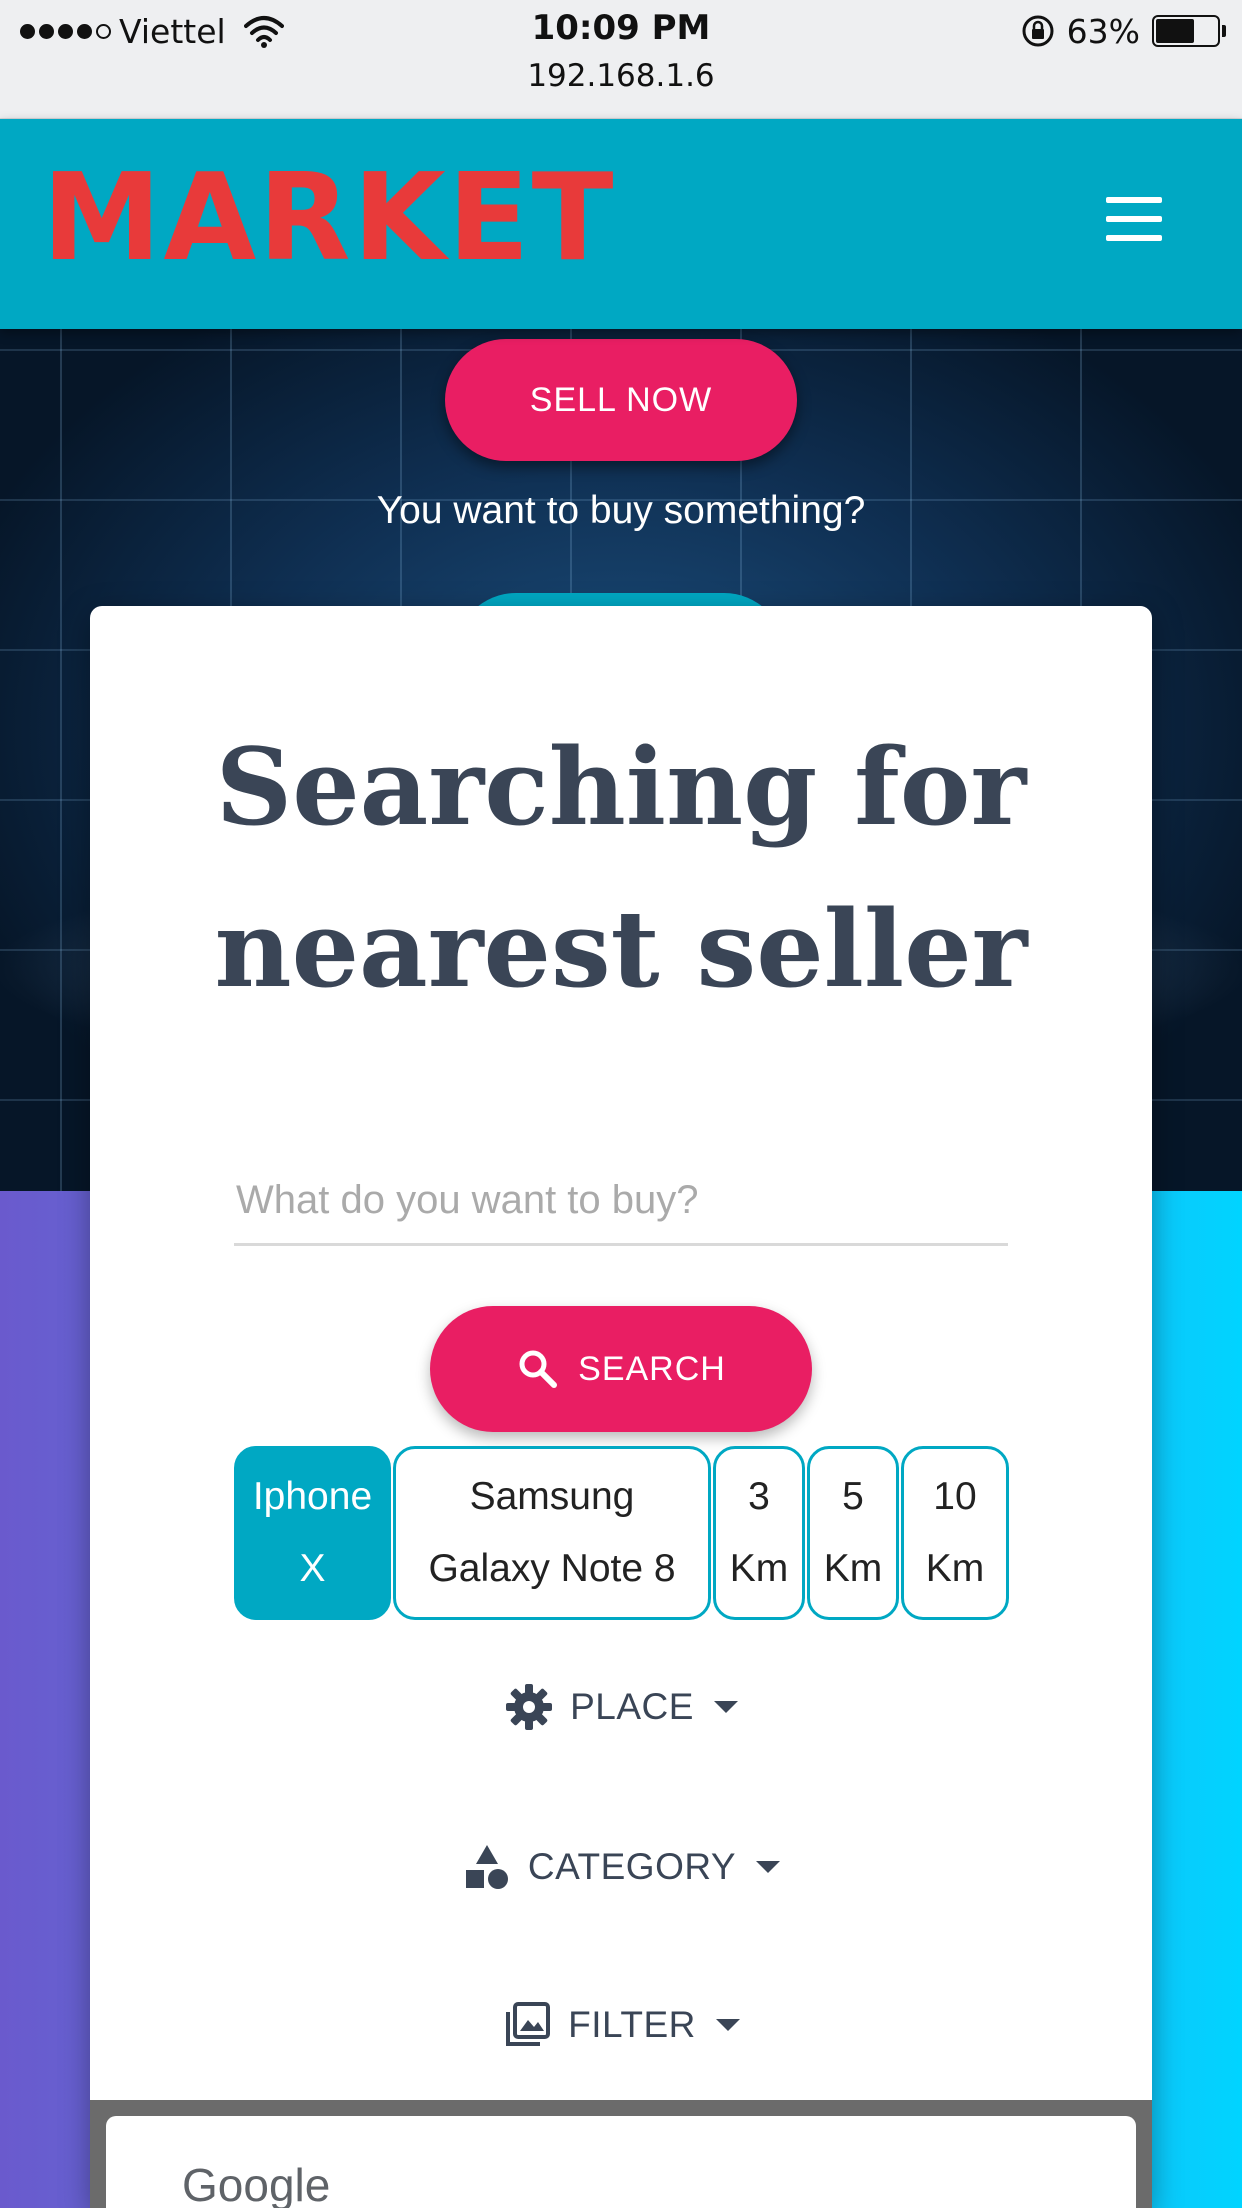 The image size is (1242, 2208). What do you see at coordinates (1103, 31) in the screenshot?
I see `battery-percent: 63%` at bounding box center [1103, 31].